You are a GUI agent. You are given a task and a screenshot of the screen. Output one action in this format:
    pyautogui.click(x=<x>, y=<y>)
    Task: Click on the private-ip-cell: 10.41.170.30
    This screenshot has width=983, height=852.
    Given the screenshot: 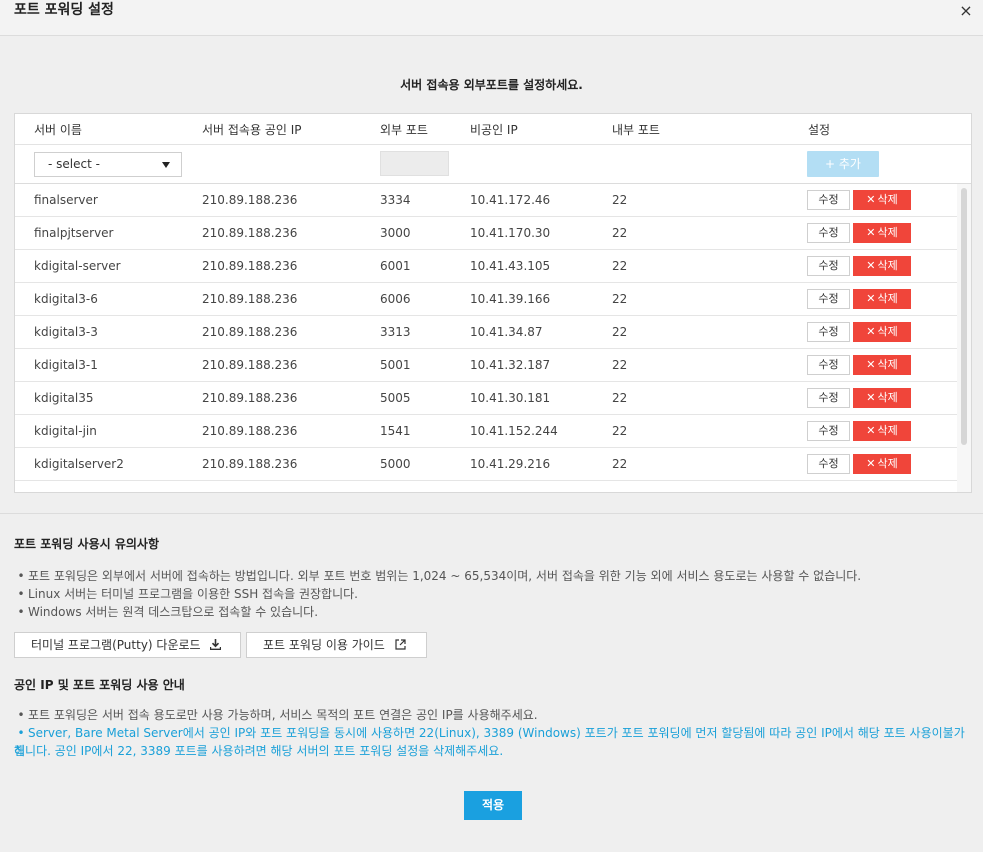 What is the action you would take?
    pyautogui.click(x=510, y=233)
    